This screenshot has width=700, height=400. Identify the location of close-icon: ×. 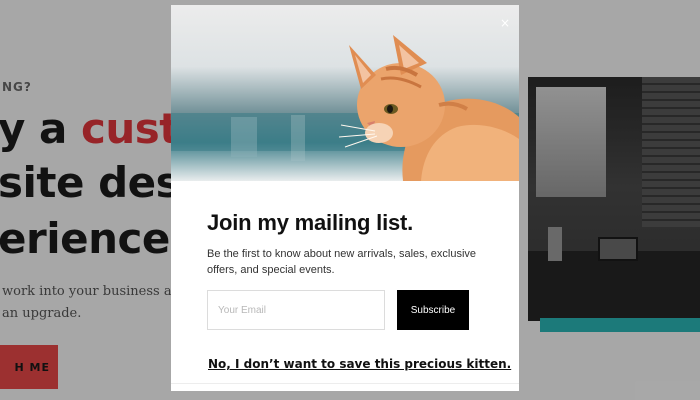
(505, 23).